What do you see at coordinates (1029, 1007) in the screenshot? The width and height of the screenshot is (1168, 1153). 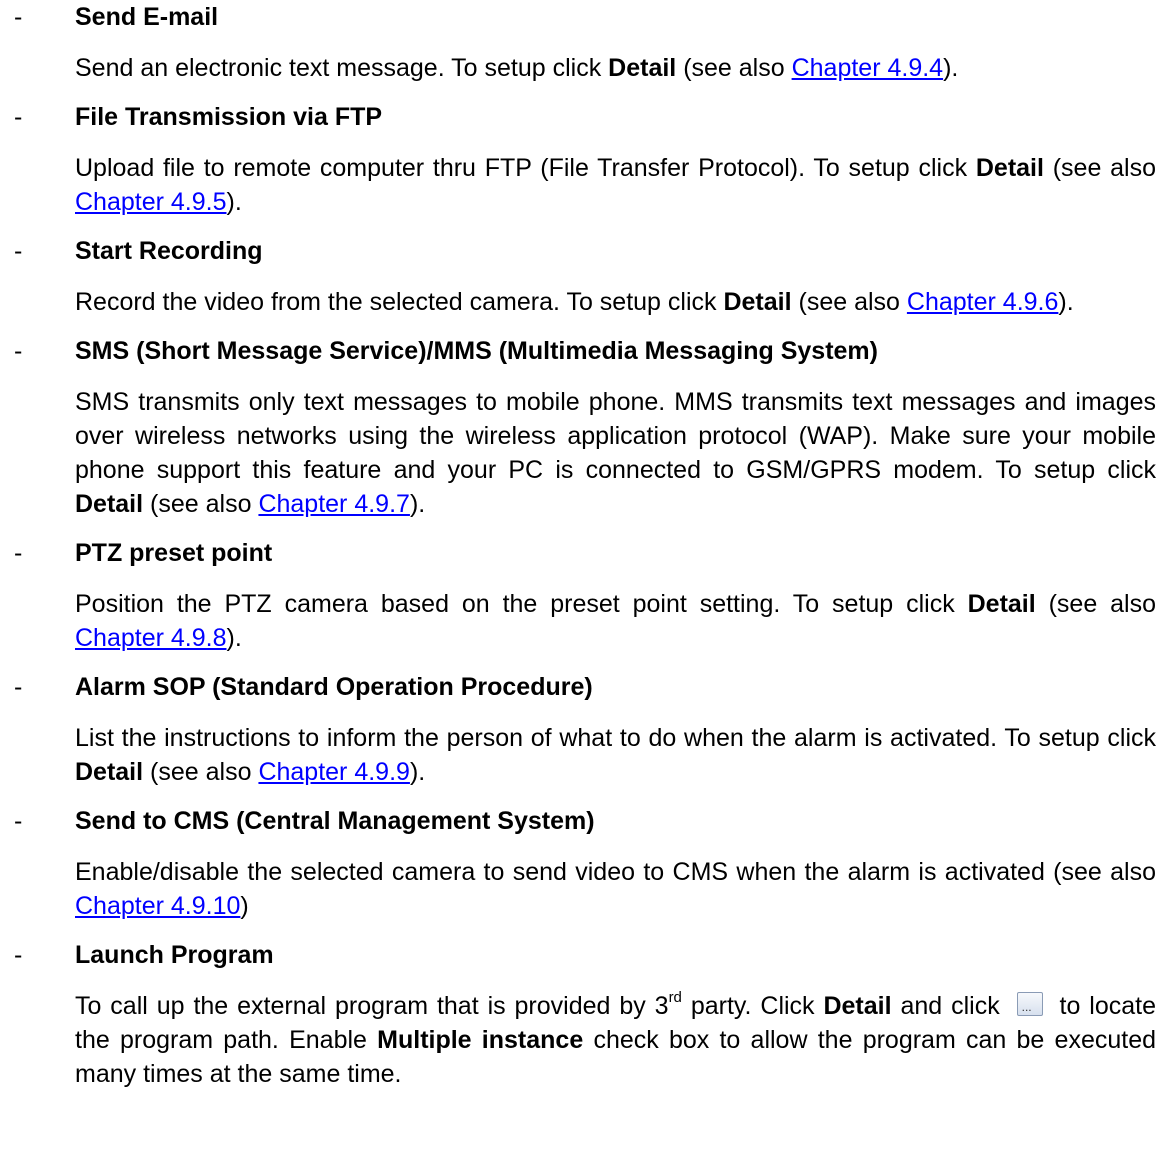 I see `browse-ellipsis-icon` at bounding box center [1029, 1007].